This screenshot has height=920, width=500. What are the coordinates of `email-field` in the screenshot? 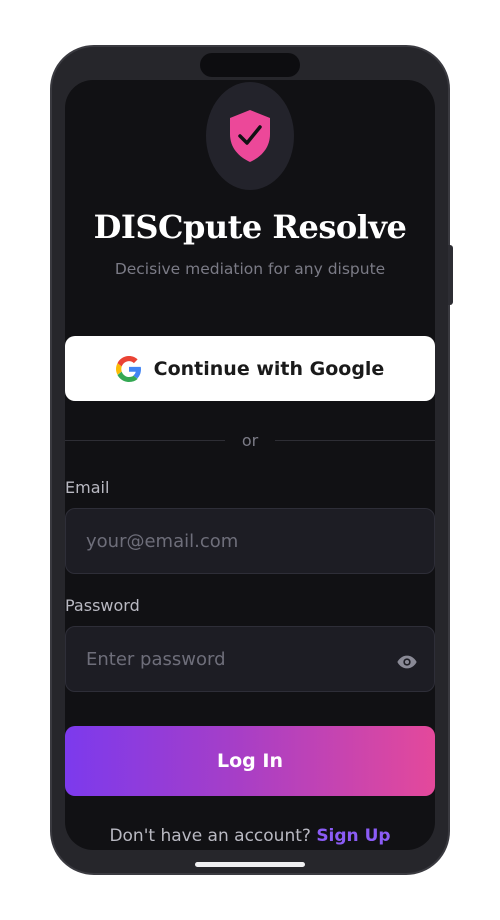 It's located at (250, 541).